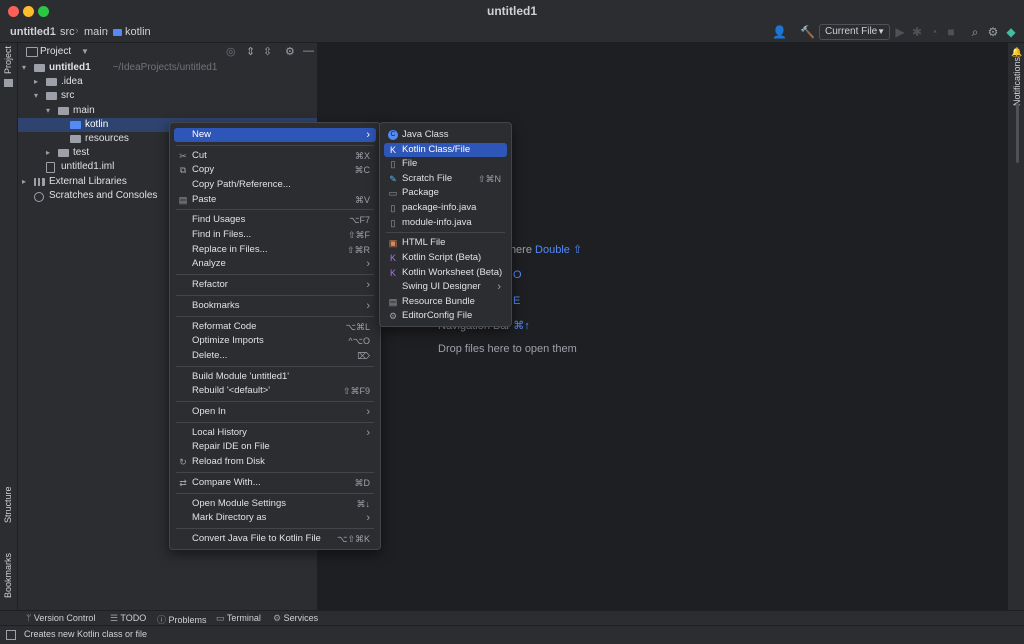 The image size is (1024, 644). Describe the element at coordinates (275, 220) in the screenshot. I see `menu-item-find-usages: Find Usages ⌥F7` at that location.